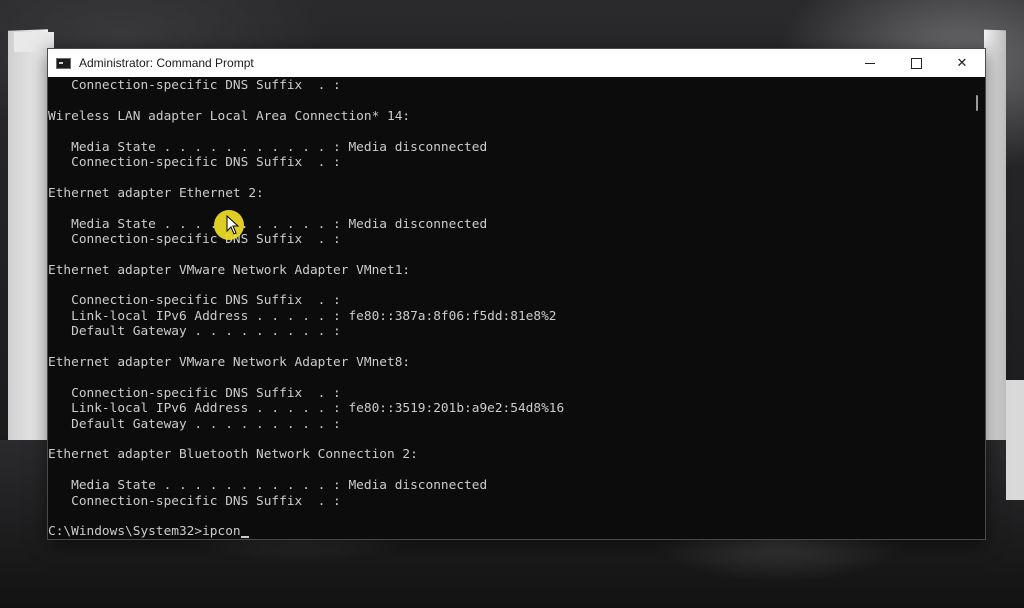 This screenshot has width=1024, height=608. What do you see at coordinates (977, 103) in the screenshot?
I see `scrollbar-thumb` at bounding box center [977, 103].